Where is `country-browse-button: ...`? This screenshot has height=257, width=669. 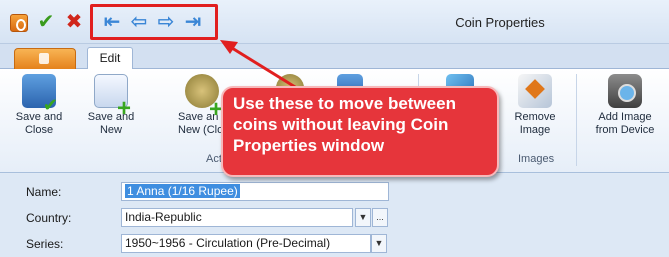 country-browse-button: ... is located at coordinates (380, 217).